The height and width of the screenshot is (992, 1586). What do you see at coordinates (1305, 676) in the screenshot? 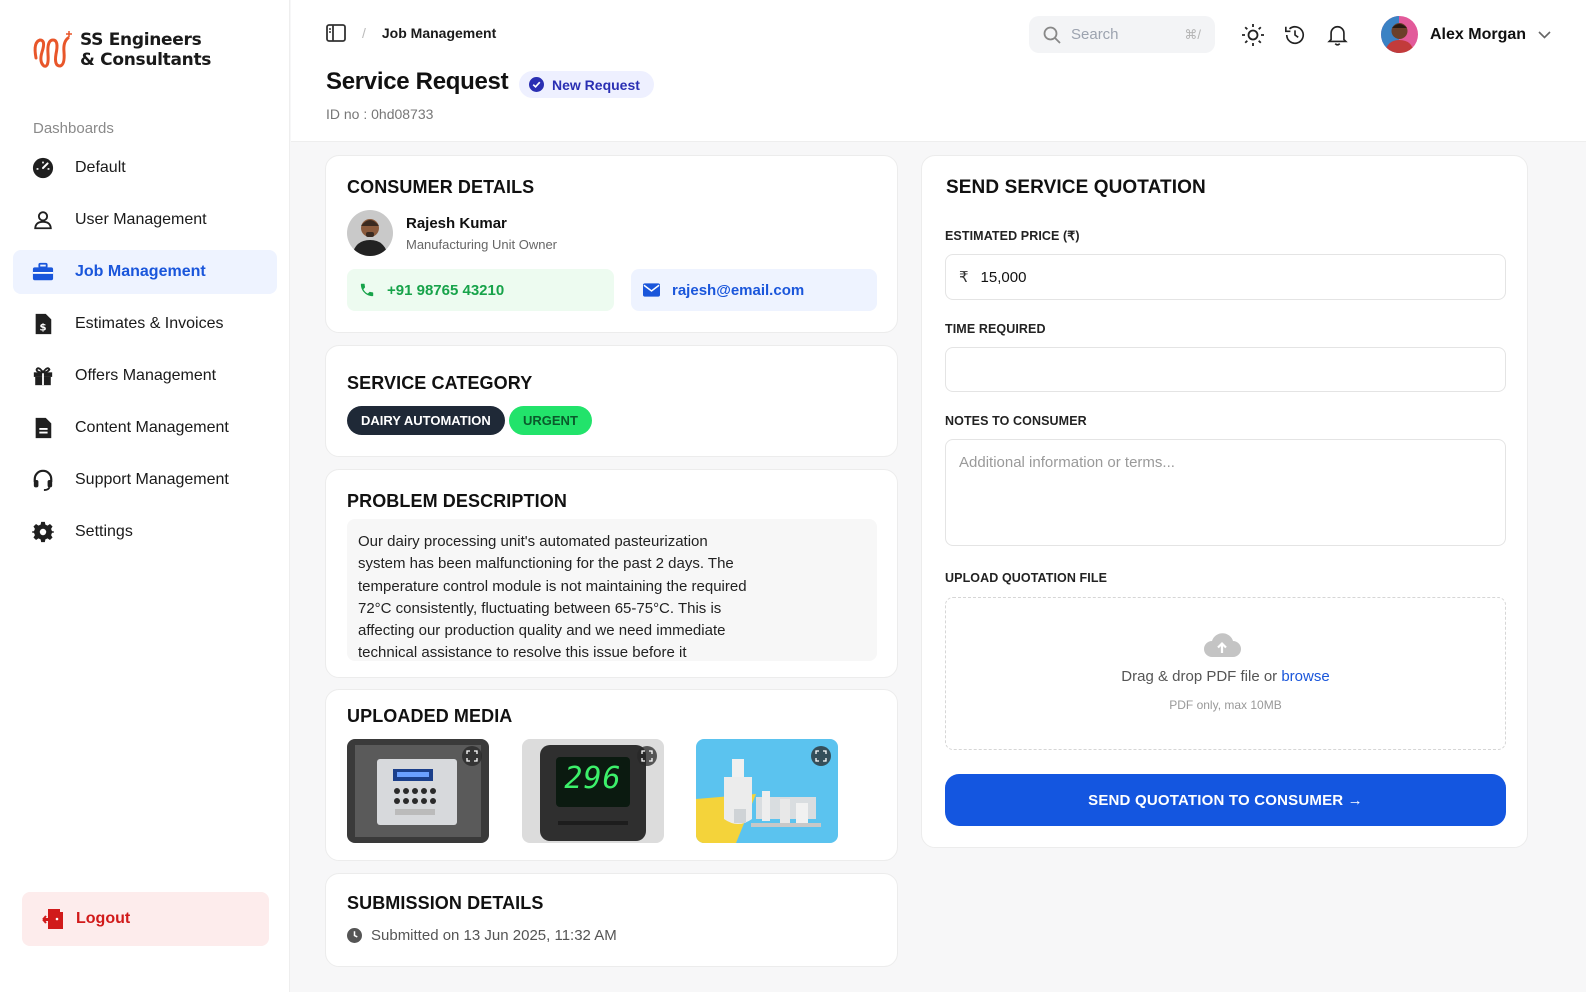
I see `browse-link: browse` at bounding box center [1305, 676].